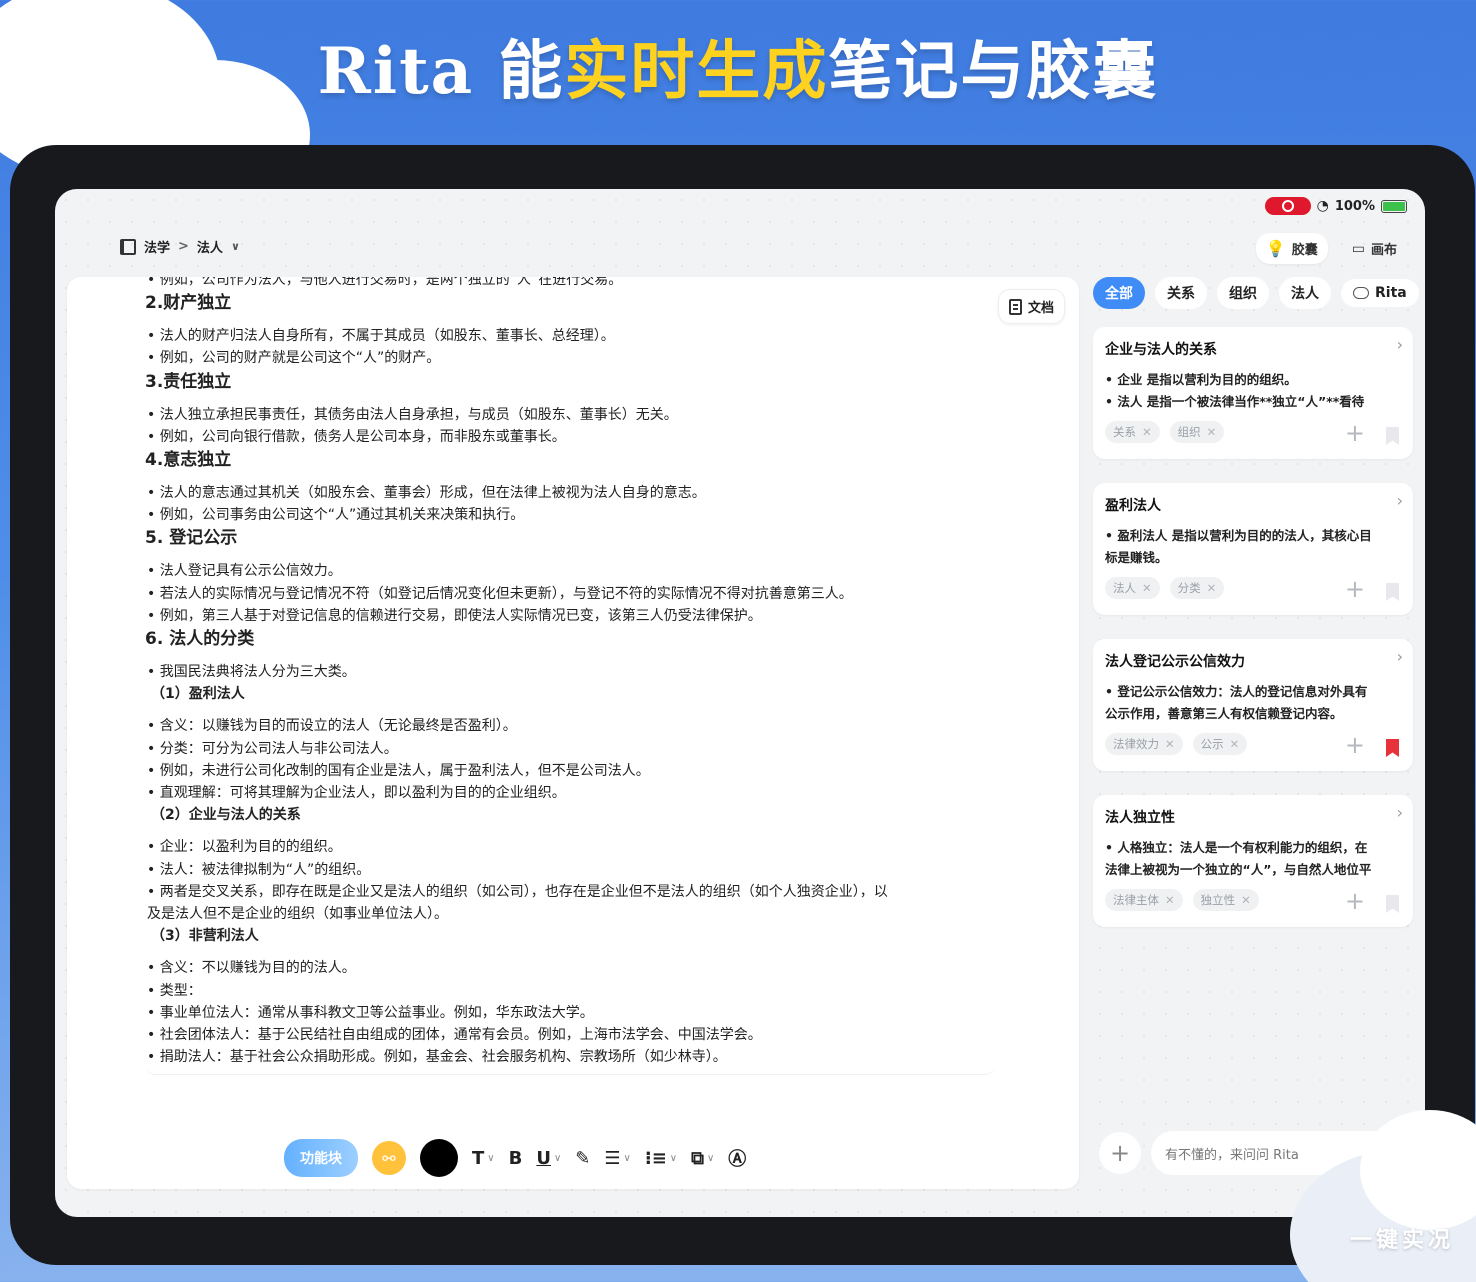 The width and height of the screenshot is (1476, 1282). Describe the element at coordinates (1124, 432) in the screenshot. I see `tag-label: 关系` at that location.